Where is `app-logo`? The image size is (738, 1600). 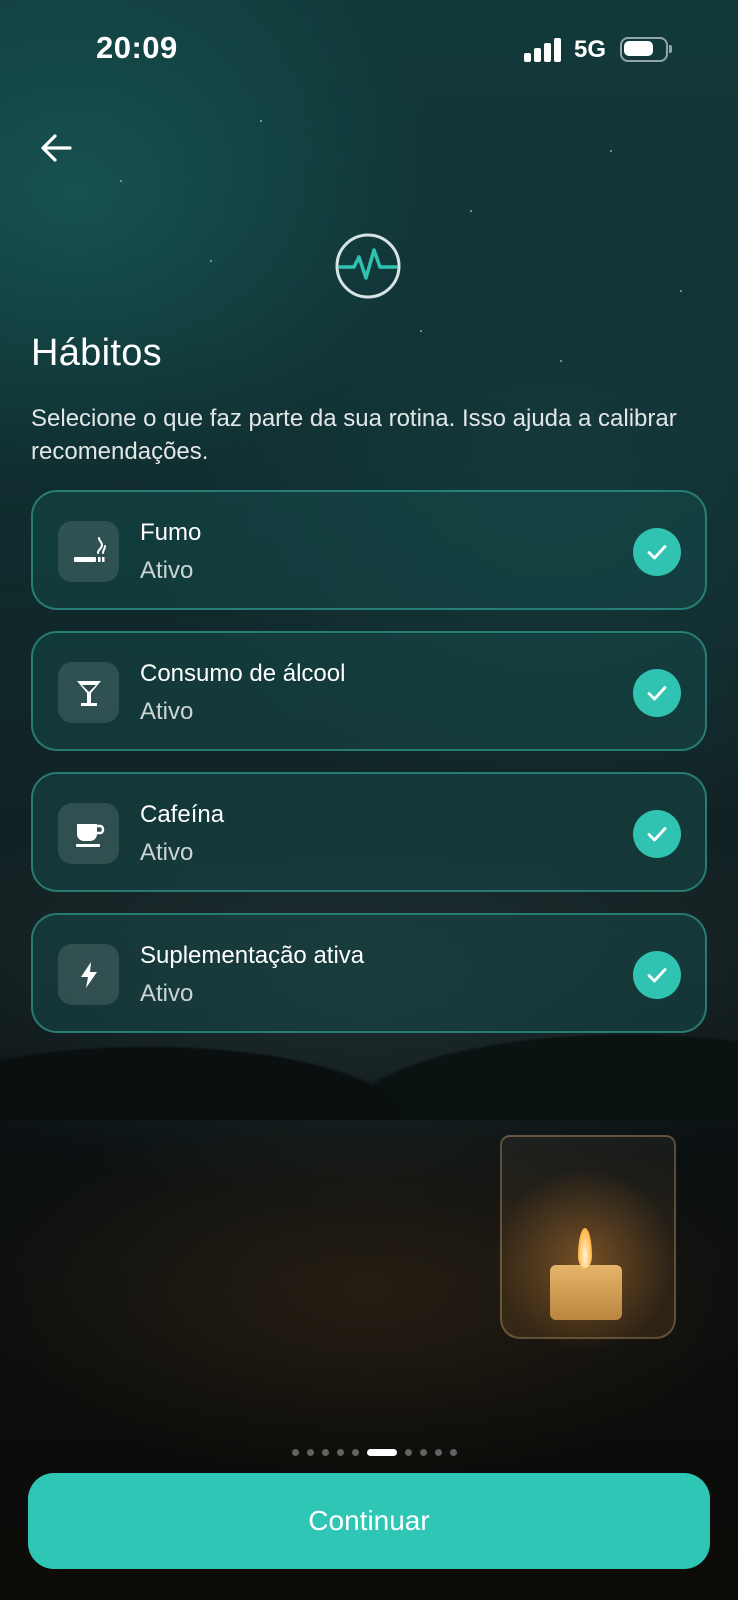
app-logo is located at coordinates (368, 266).